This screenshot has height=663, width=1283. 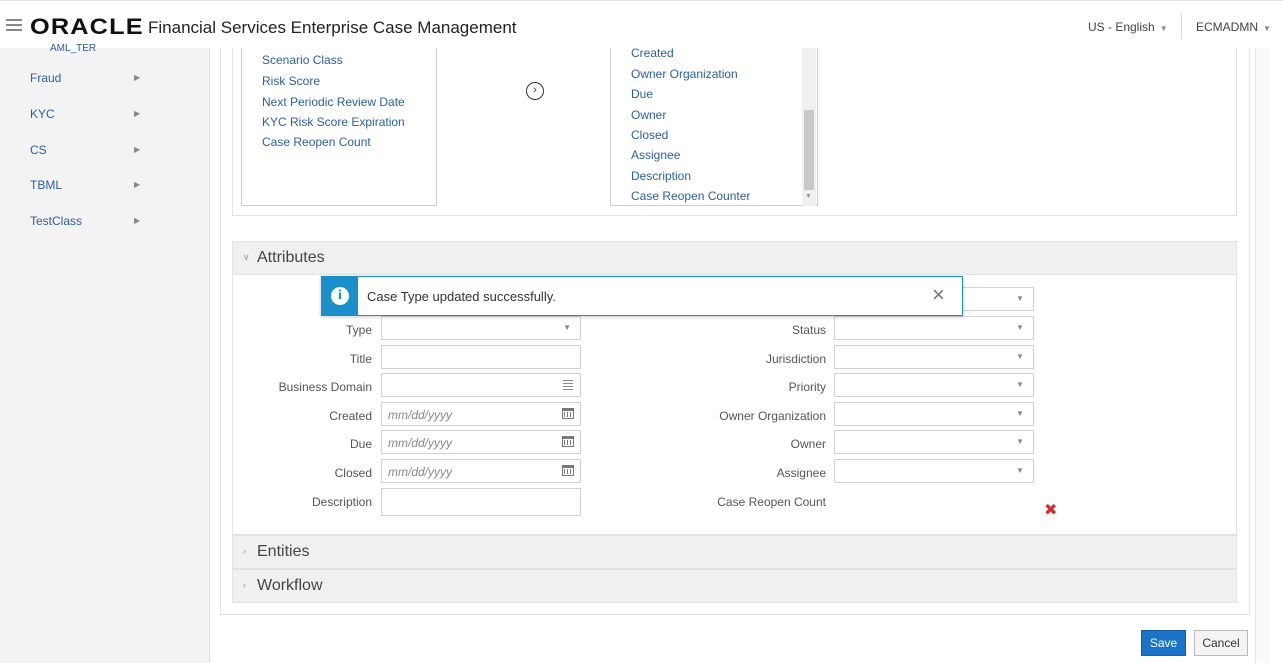 What do you see at coordinates (105, 117) in the screenshot?
I see `sidebar-item-kyc: KYC ▶` at bounding box center [105, 117].